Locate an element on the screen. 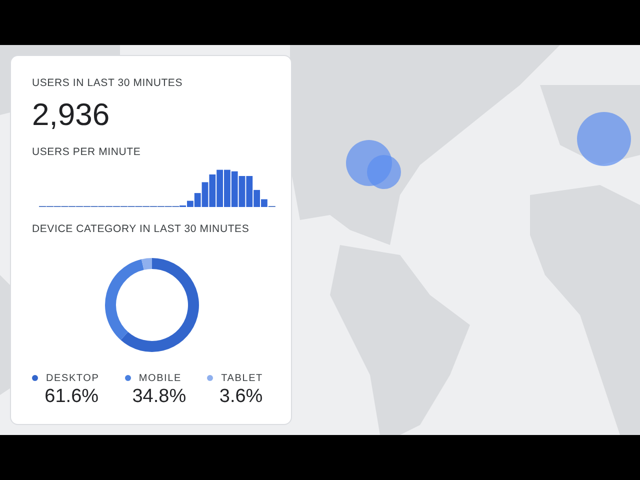 The image size is (640, 480). legend-label: TABLET is located at coordinates (242, 379).